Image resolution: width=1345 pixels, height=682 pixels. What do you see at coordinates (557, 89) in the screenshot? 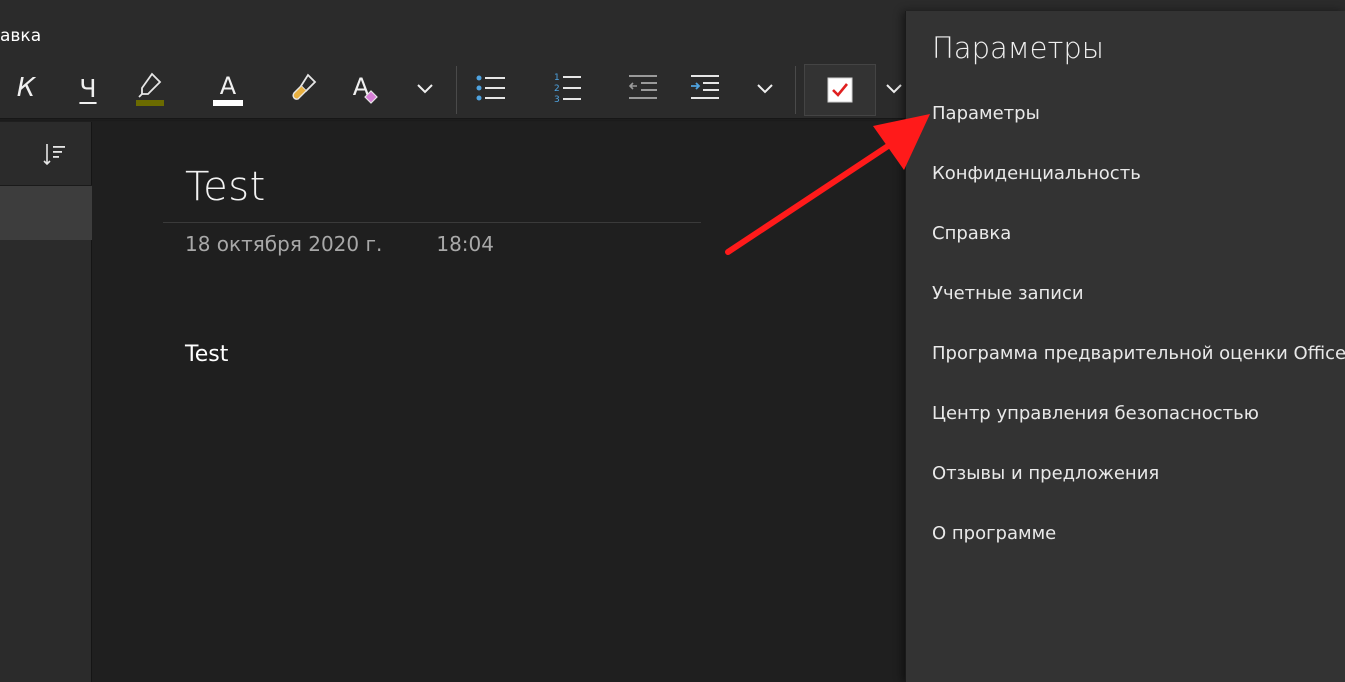
I see `svg-text: 2` at bounding box center [557, 89].